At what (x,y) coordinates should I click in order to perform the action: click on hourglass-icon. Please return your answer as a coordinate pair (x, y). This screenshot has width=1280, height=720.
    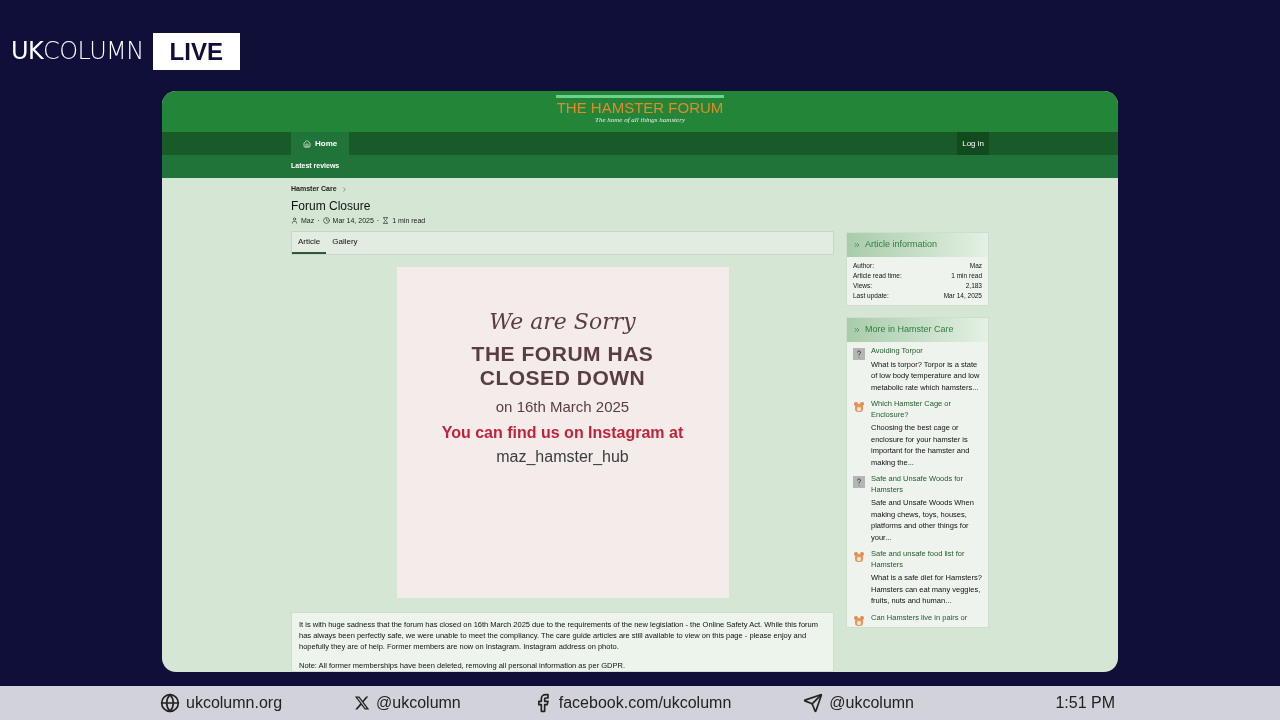
    Looking at the image, I should click on (386, 221).